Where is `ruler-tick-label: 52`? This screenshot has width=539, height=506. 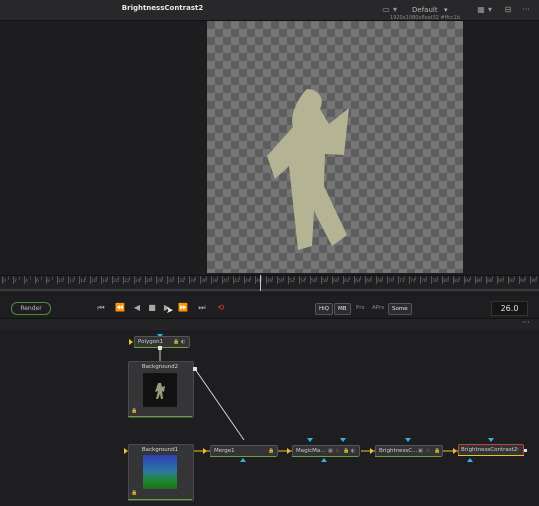
ruler-tick-label: 52 is located at coordinates (292, 281).